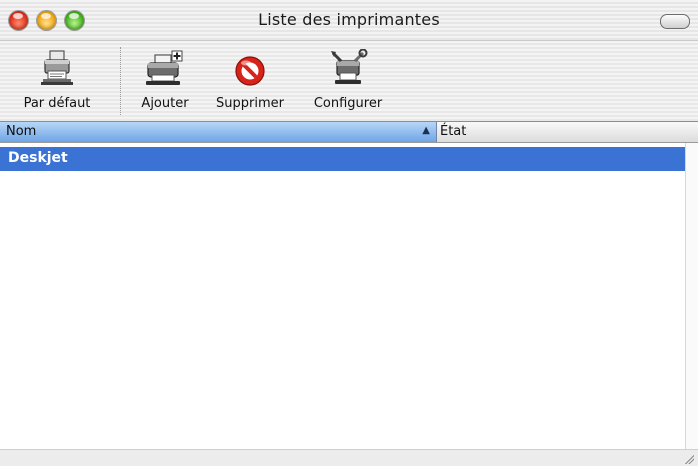  Describe the element at coordinates (689, 459) in the screenshot. I see `resize-grip-icon` at that location.